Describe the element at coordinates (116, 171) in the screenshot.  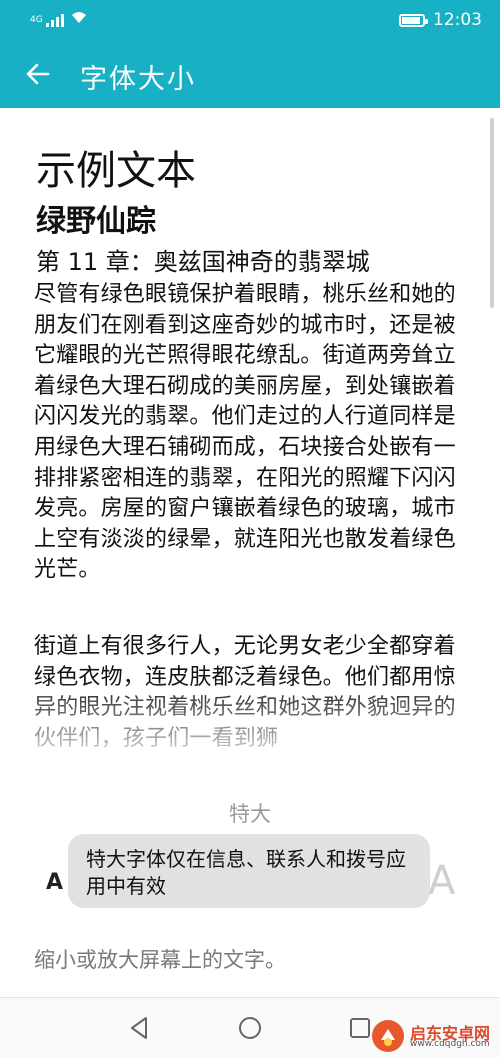
I see `sample-text-title: 示例文本` at that location.